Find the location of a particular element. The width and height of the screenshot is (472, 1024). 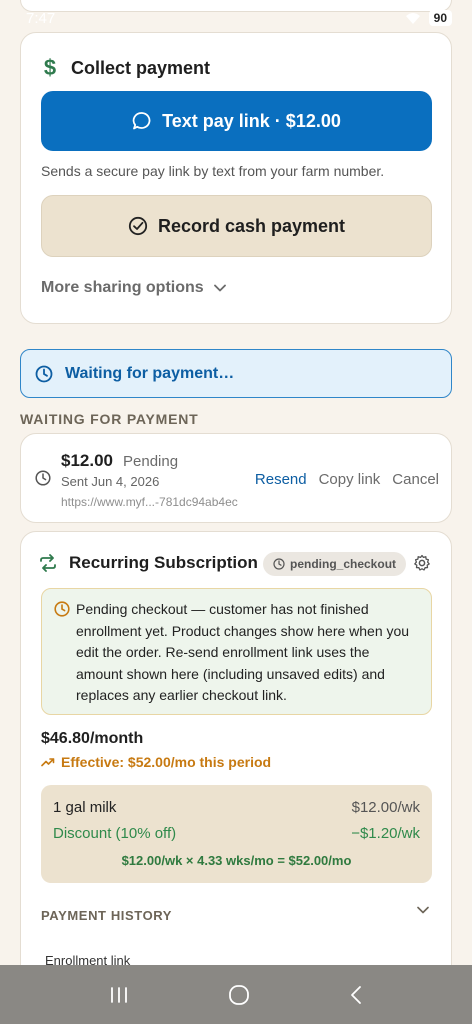

subscription-price: $46.80/month is located at coordinates (92, 738).